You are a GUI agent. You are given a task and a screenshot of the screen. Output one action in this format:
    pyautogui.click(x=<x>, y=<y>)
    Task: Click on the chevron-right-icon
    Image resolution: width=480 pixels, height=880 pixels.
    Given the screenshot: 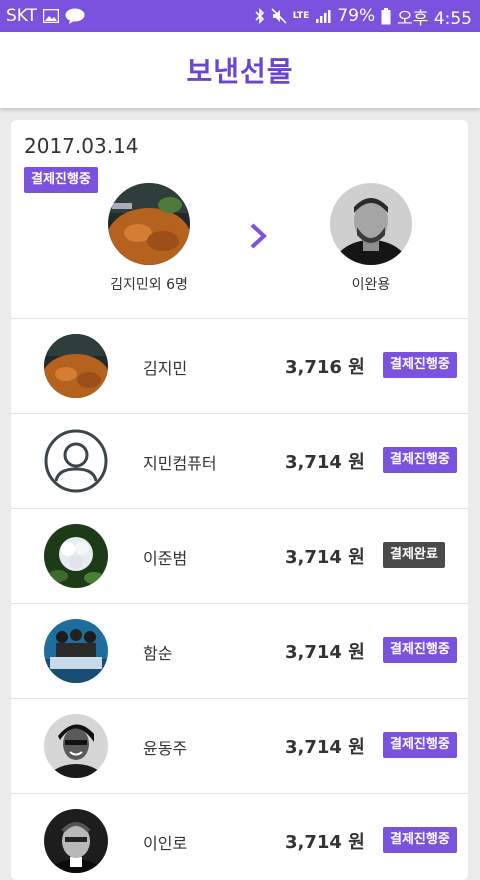 What is the action you would take?
    pyautogui.click(x=259, y=238)
    